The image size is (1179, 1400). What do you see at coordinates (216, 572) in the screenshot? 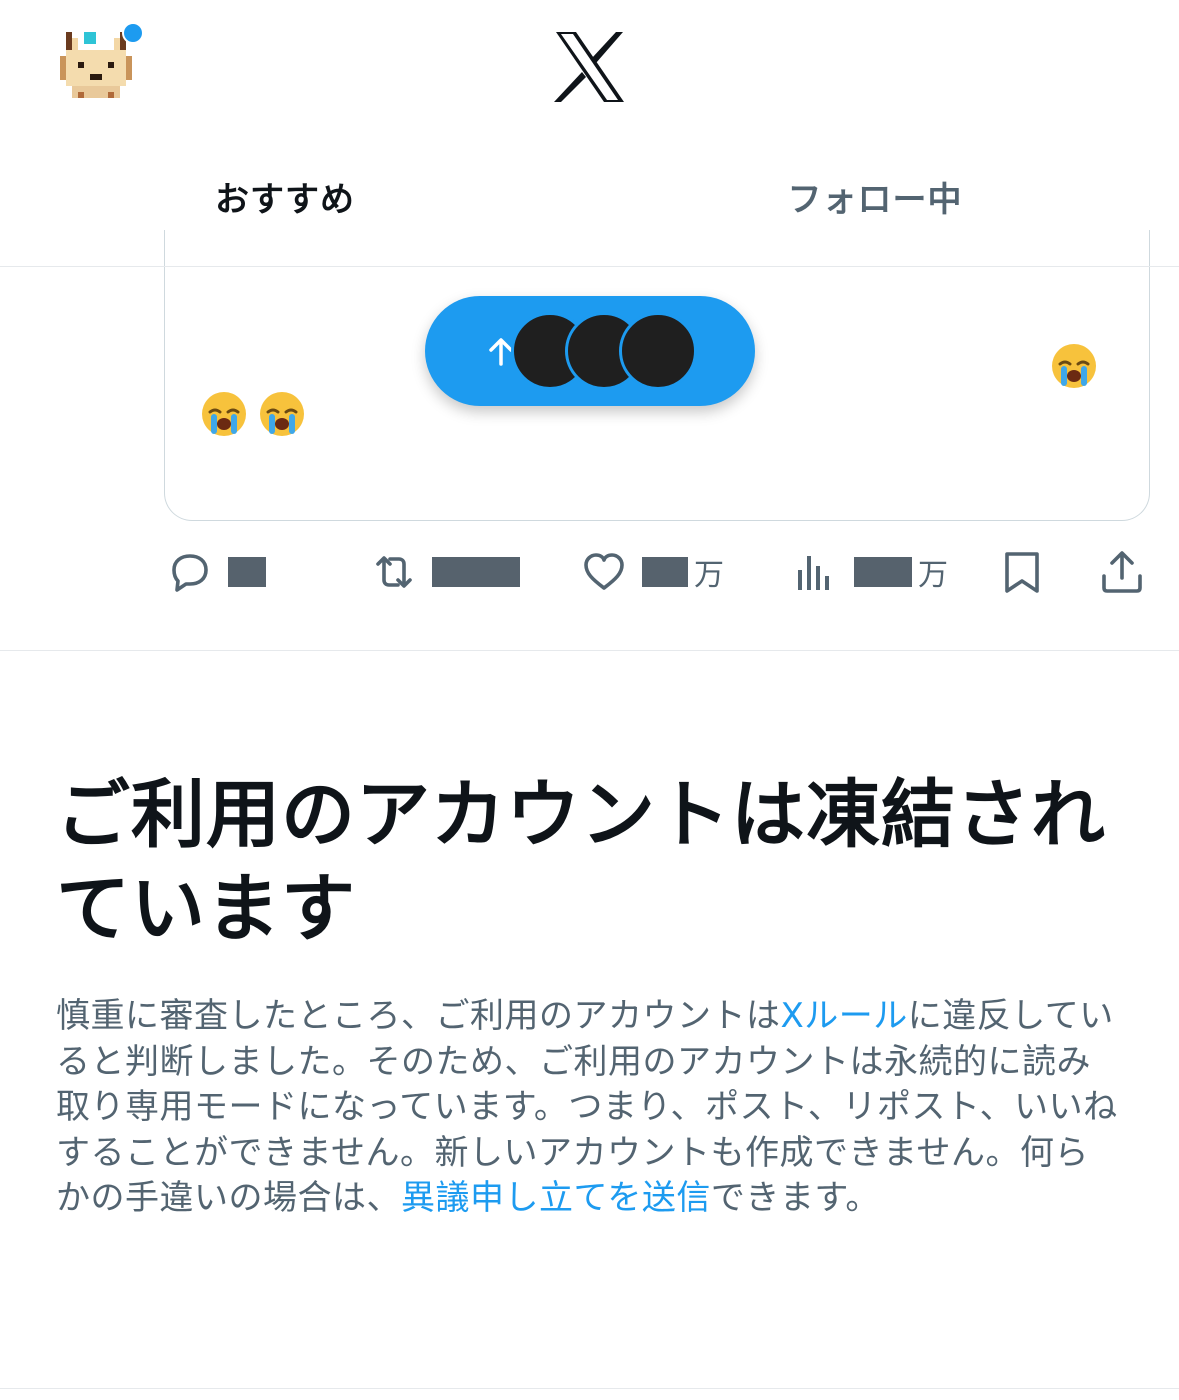
I see `reply-button` at bounding box center [216, 572].